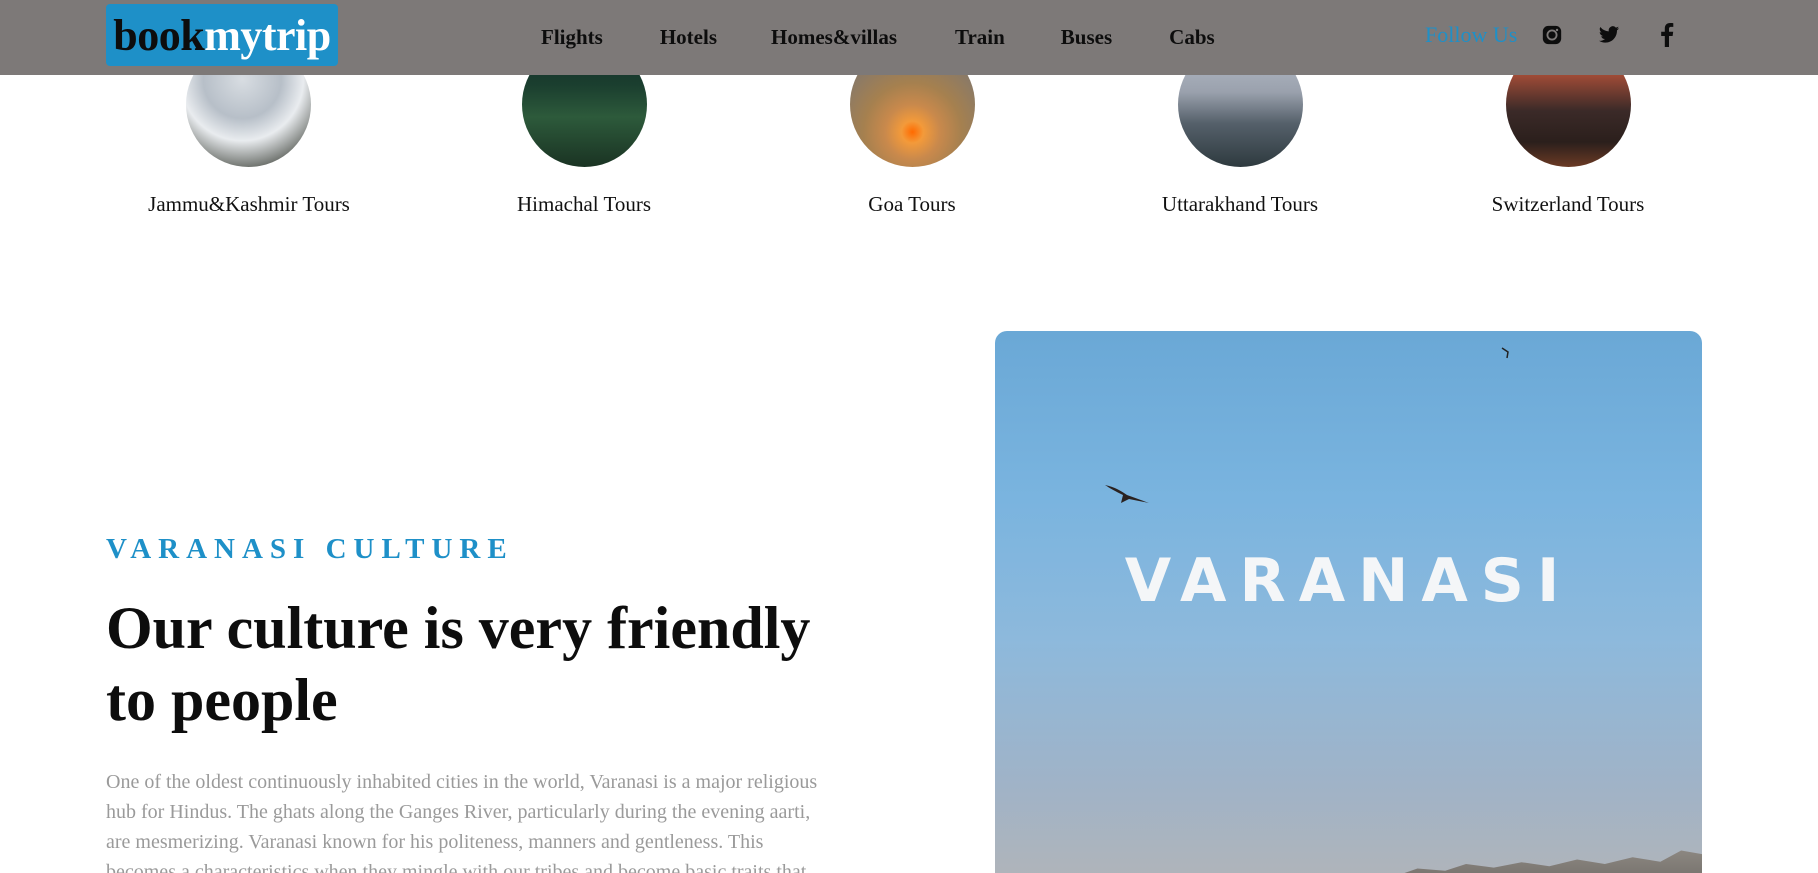 The image size is (1818, 873). I want to click on section-eyebrow: VARANASI CULTURE, so click(310, 549).